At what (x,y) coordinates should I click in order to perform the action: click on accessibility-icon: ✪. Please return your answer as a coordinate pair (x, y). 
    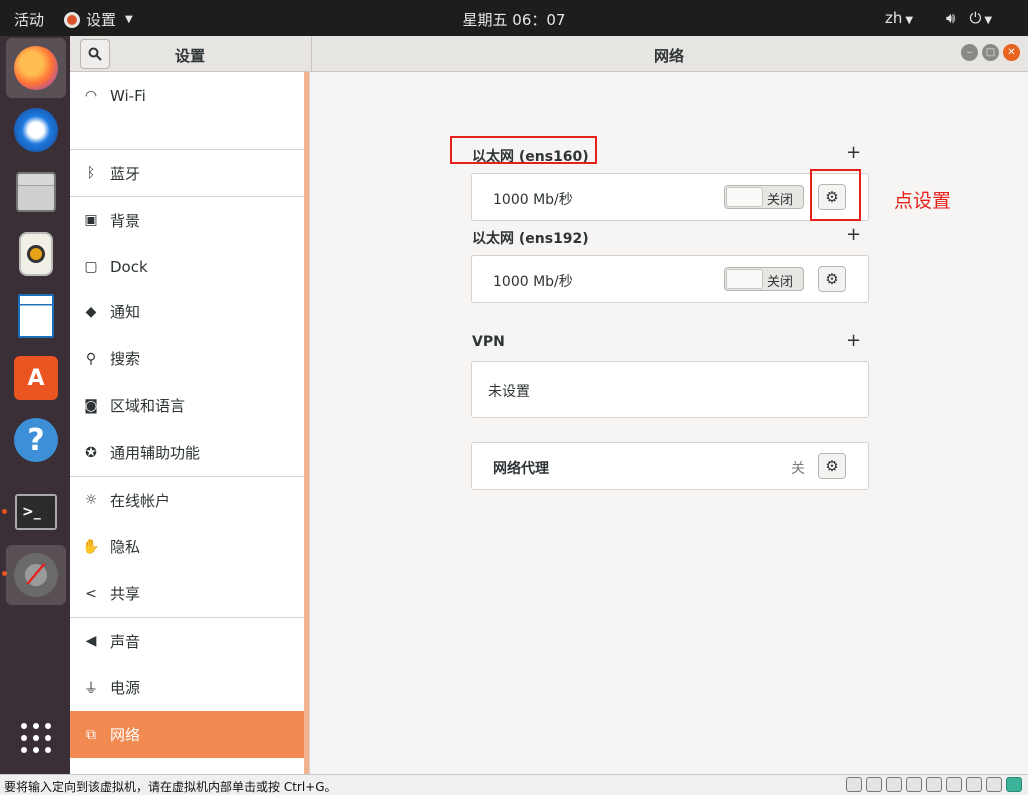
    Looking at the image, I should click on (91, 452).